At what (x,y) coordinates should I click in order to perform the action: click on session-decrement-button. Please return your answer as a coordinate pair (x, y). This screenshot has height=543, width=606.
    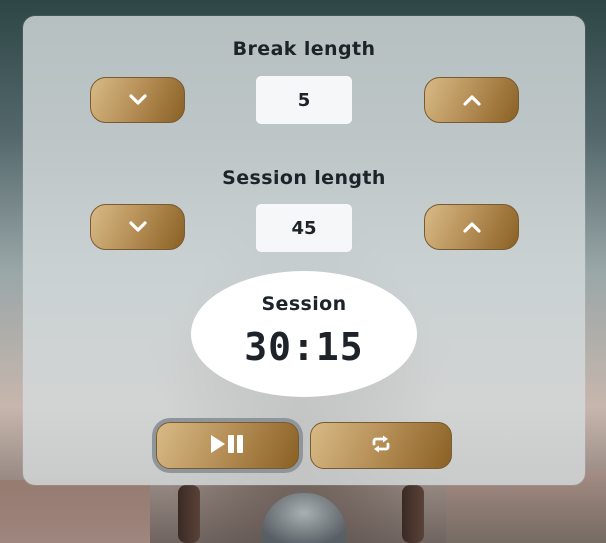
    Looking at the image, I should click on (137, 227).